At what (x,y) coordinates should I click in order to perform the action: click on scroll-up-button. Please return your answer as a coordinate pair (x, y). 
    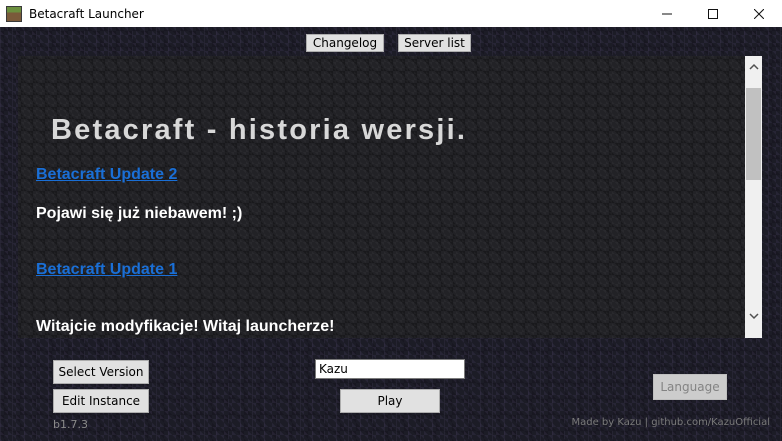
    Looking at the image, I should click on (753, 66).